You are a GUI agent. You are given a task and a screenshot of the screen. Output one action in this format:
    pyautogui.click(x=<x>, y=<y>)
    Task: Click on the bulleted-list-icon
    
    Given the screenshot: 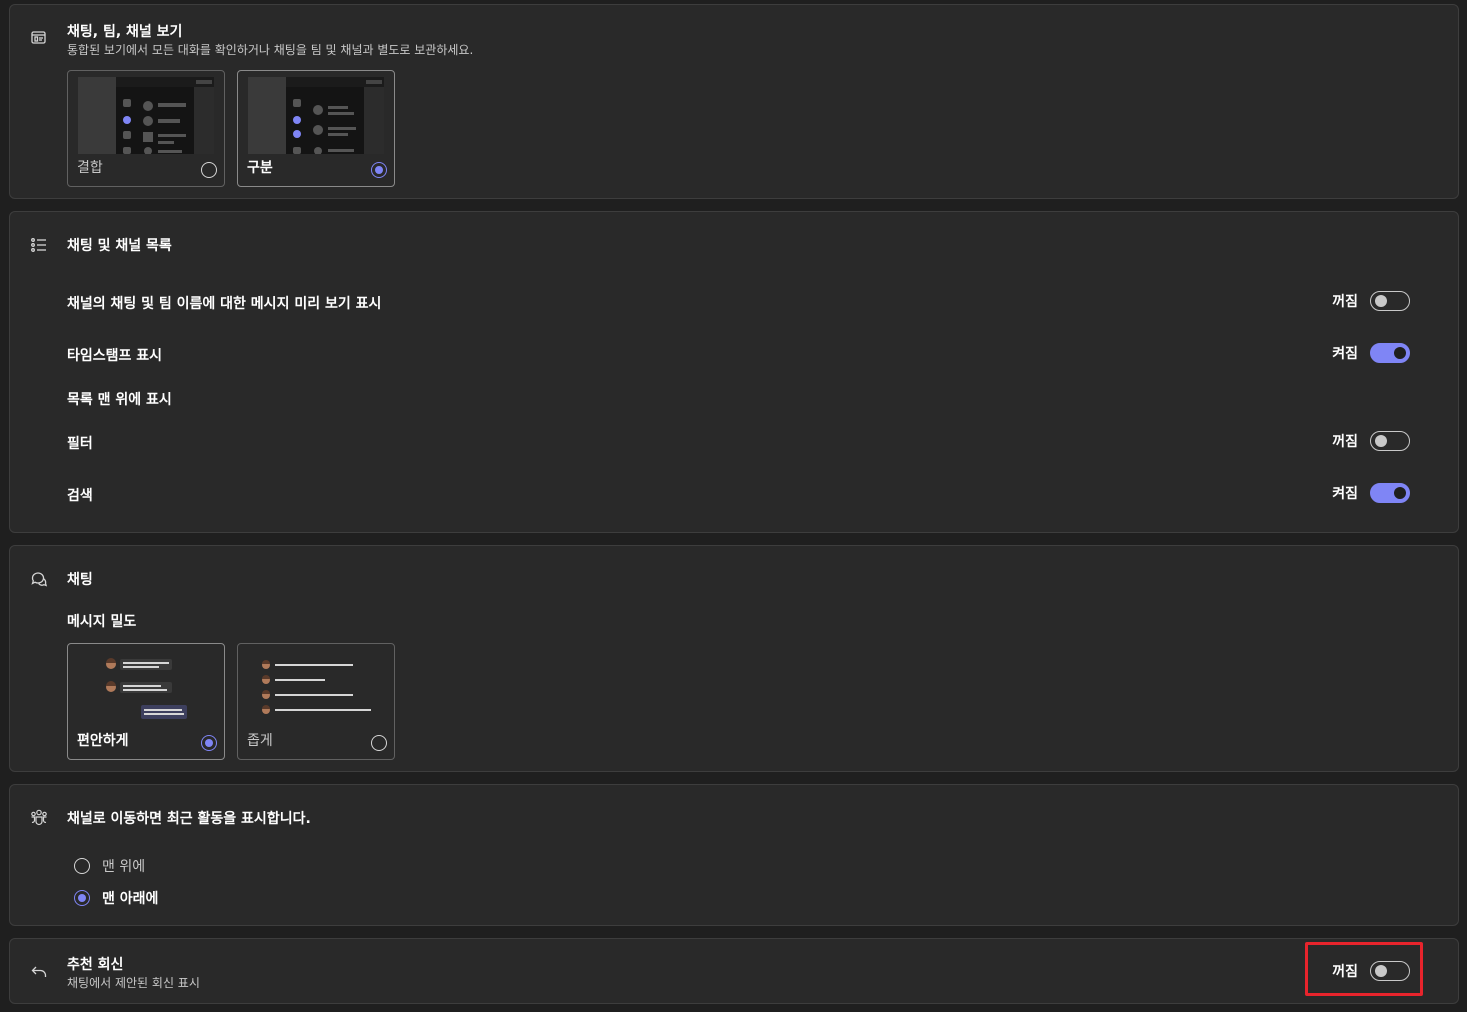 What is the action you would take?
    pyautogui.click(x=39, y=245)
    